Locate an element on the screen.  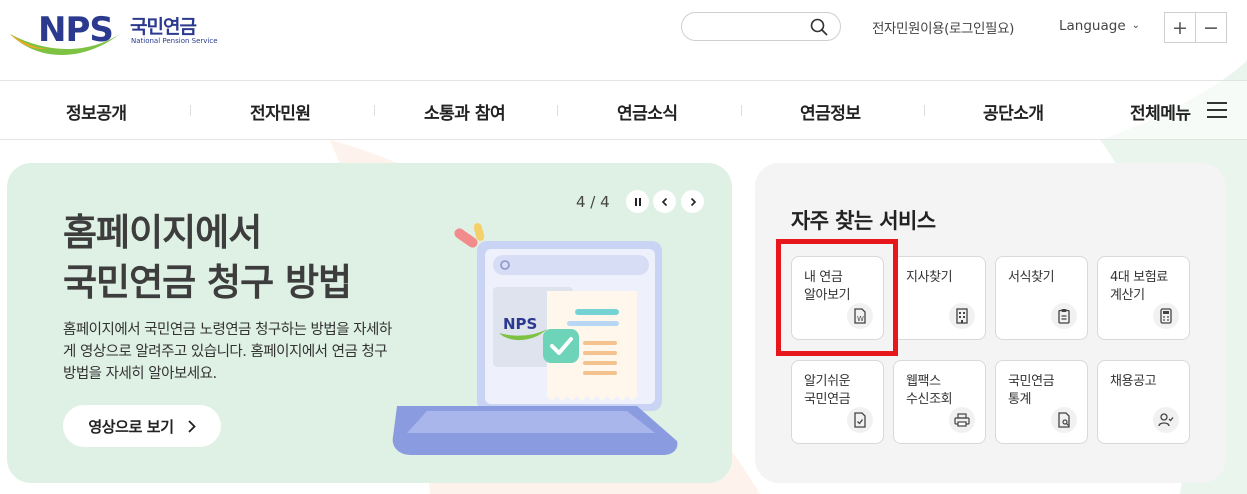
banner-title-line2: 국민연금 청구 방법 is located at coordinates (207, 282).